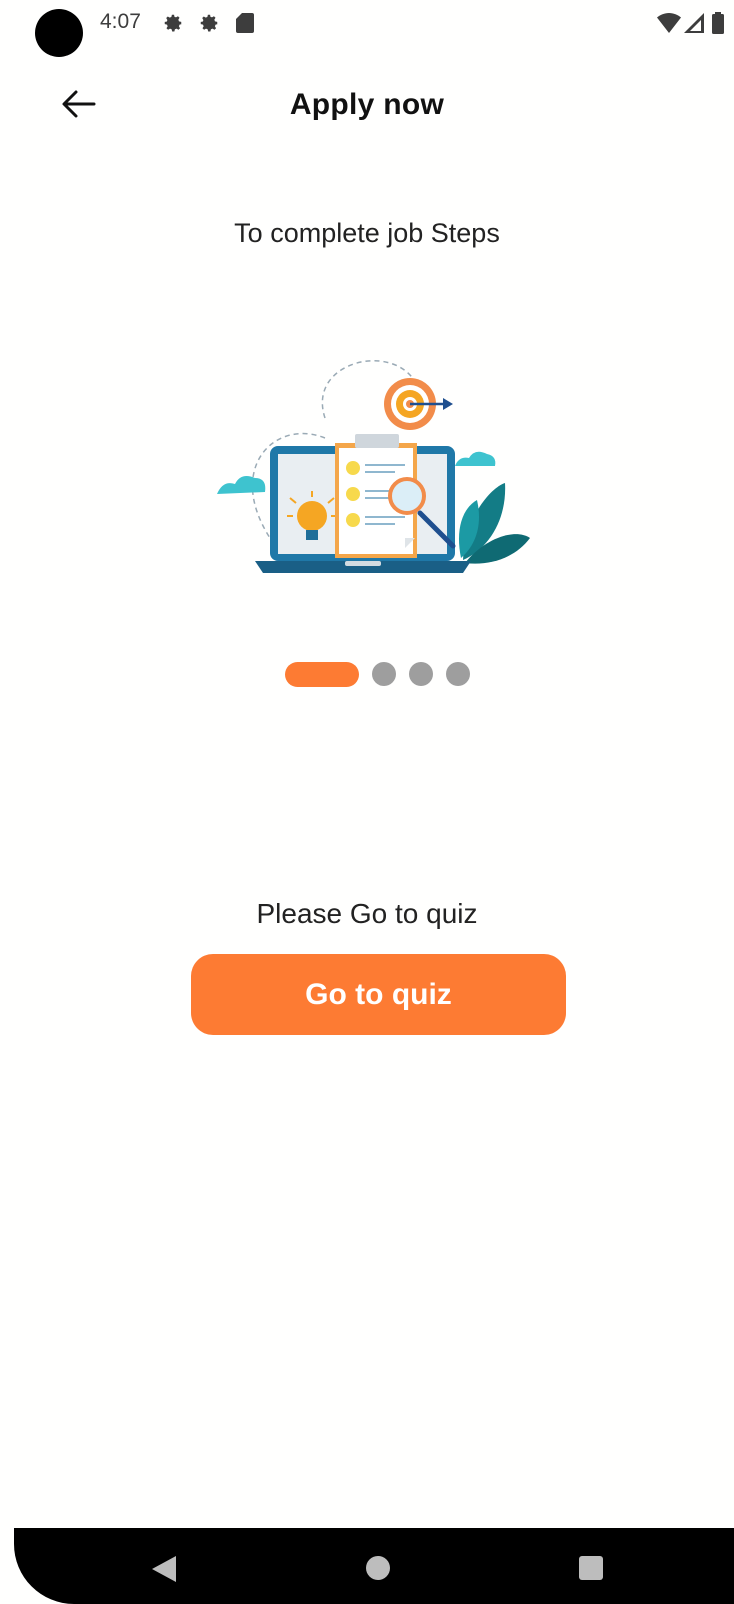 The image size is (734, 1604). I want to click on app-bar: Apply now, so click(367, 105).